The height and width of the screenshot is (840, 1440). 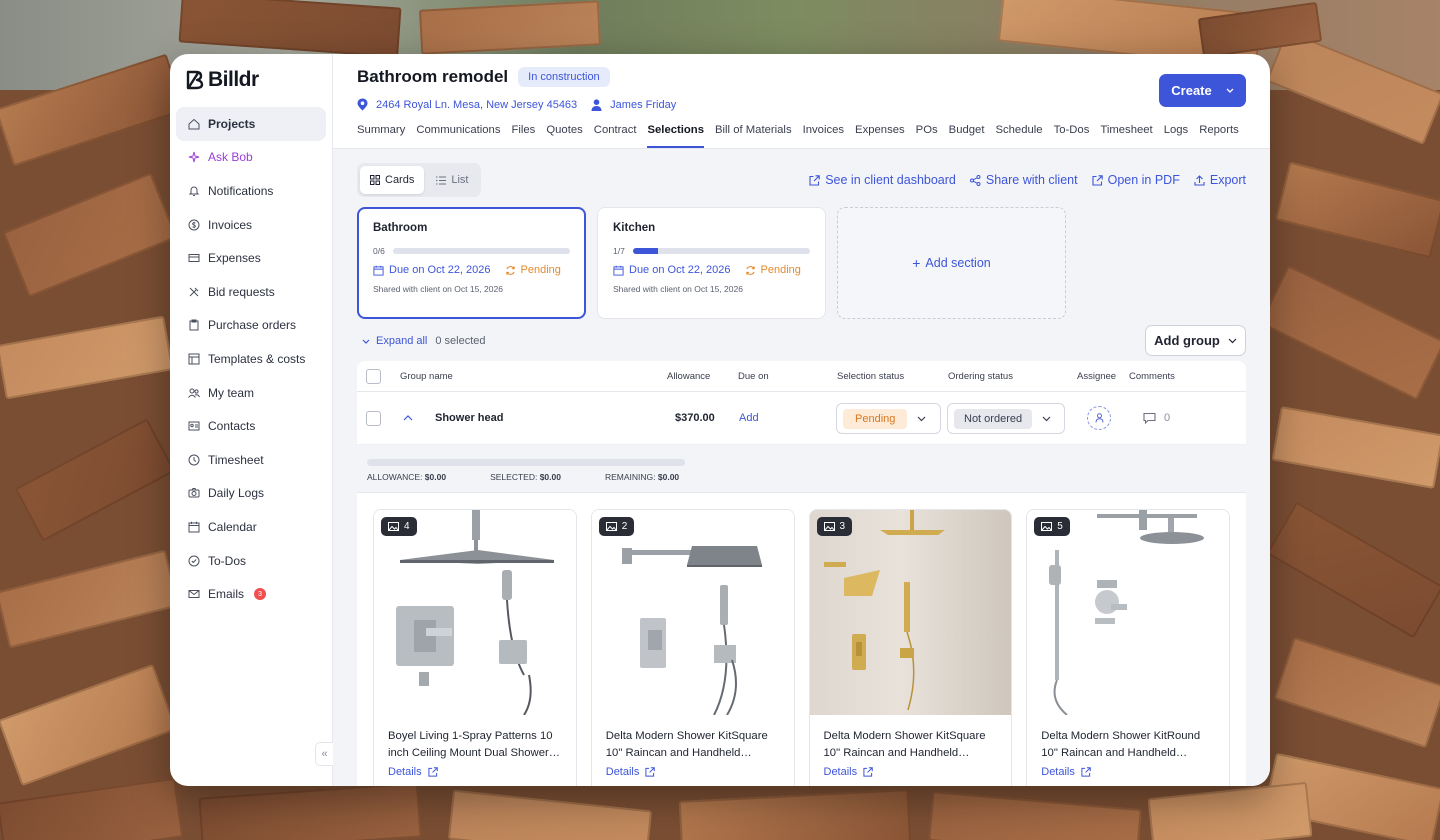 I want to click on tab-contract: Contract, so click(x=621, y=136).